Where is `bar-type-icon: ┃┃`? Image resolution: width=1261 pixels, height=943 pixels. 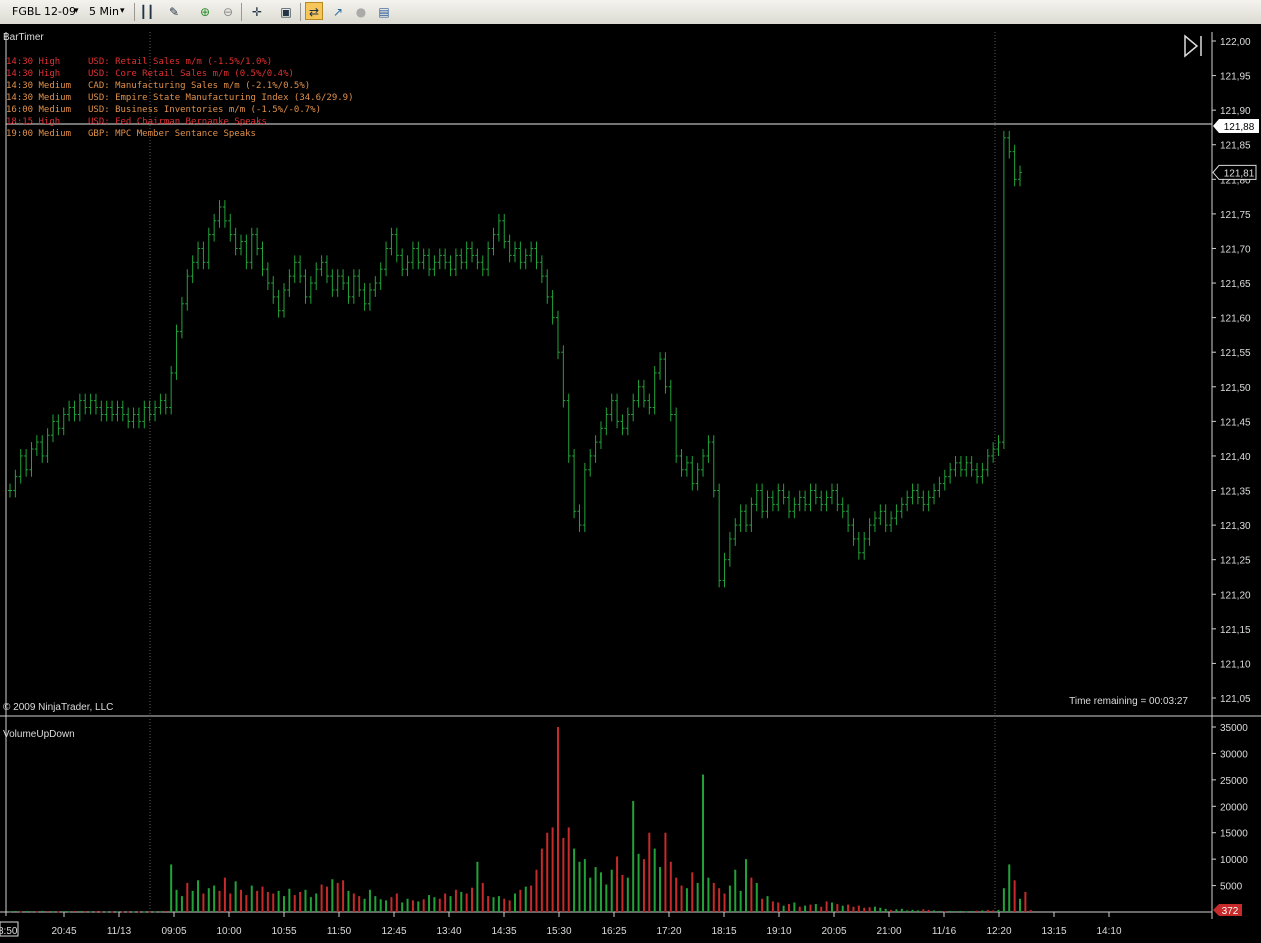 bar-type-icon: ┃┃ is located at coordinates (147, 12).